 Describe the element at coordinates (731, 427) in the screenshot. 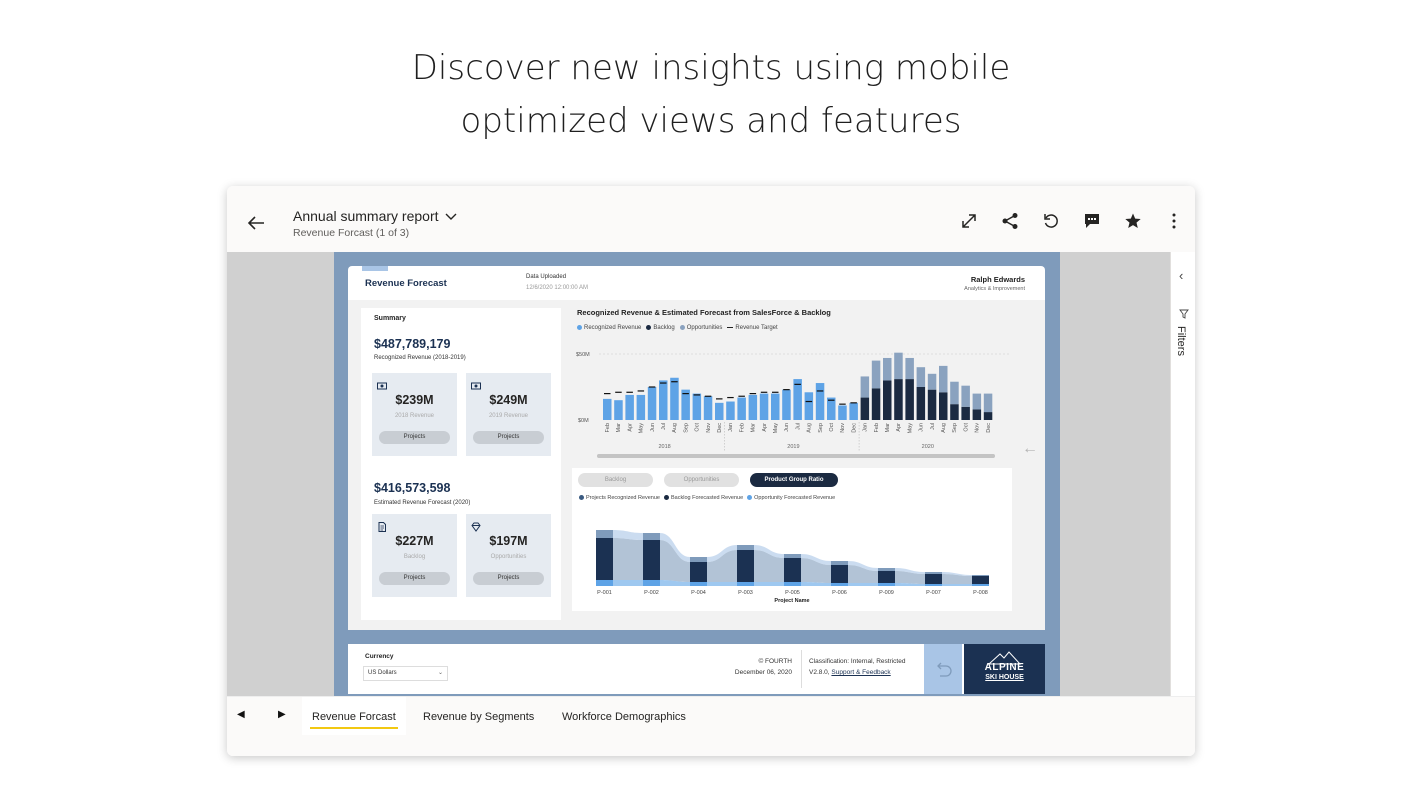

I see `x-tick-label: Jan` at that location.